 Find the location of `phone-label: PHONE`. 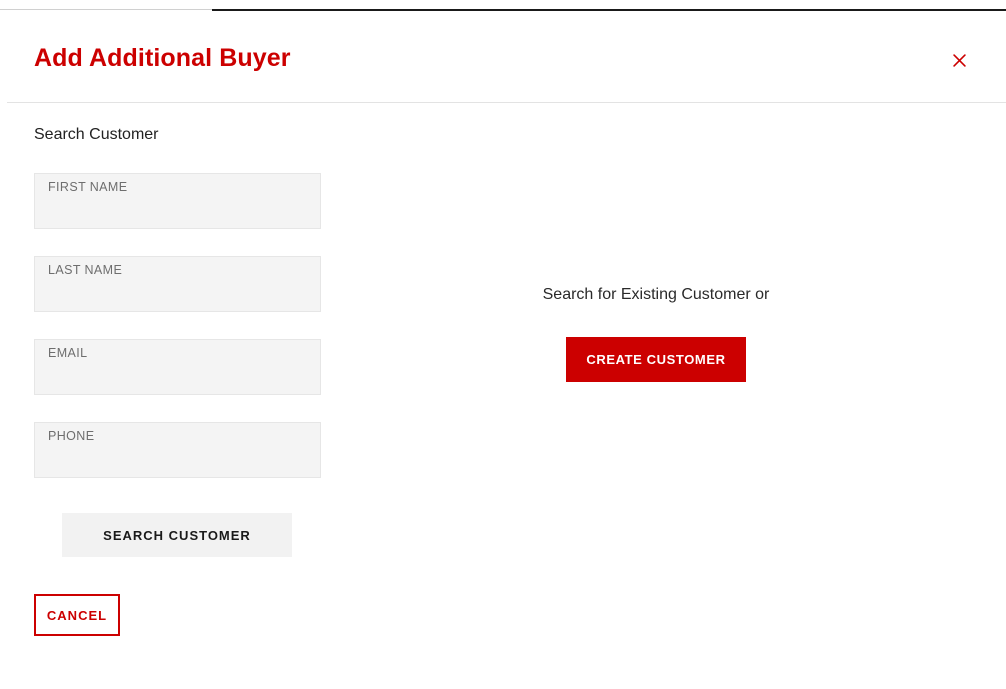

phone-label: PHONE is located at coordinates (71, 436).